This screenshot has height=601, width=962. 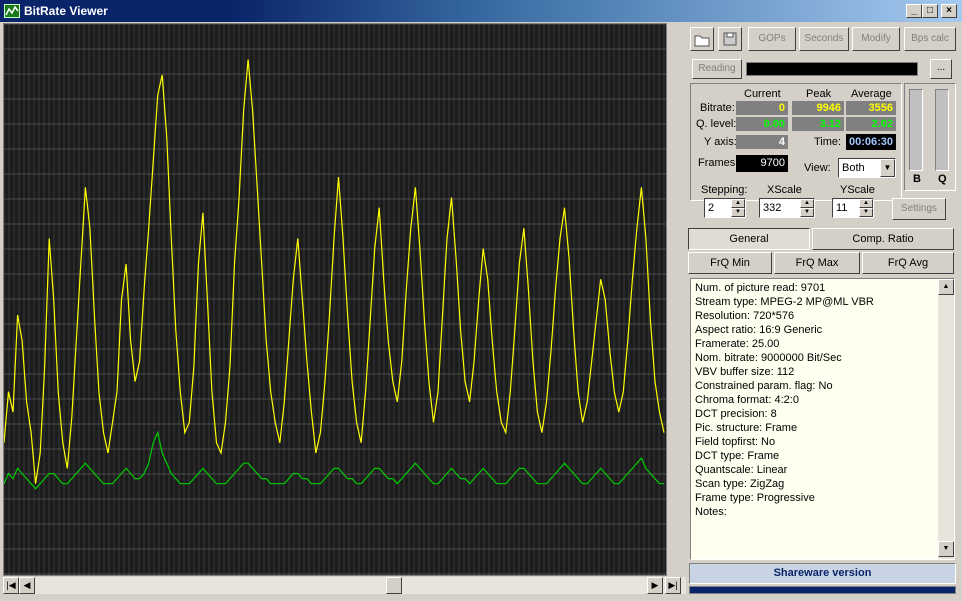 I want to click on minimize-button: _, so click(x=914, y=11).